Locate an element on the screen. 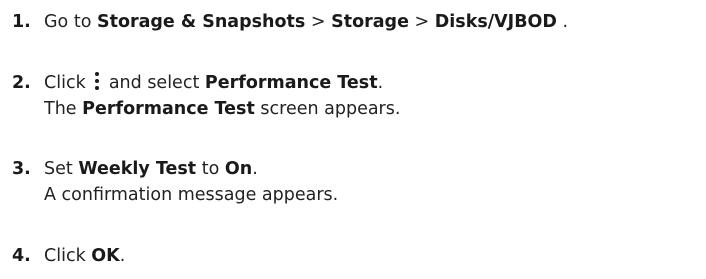  step-result: A confirmation message appears. is located at coordinates (191, 195).